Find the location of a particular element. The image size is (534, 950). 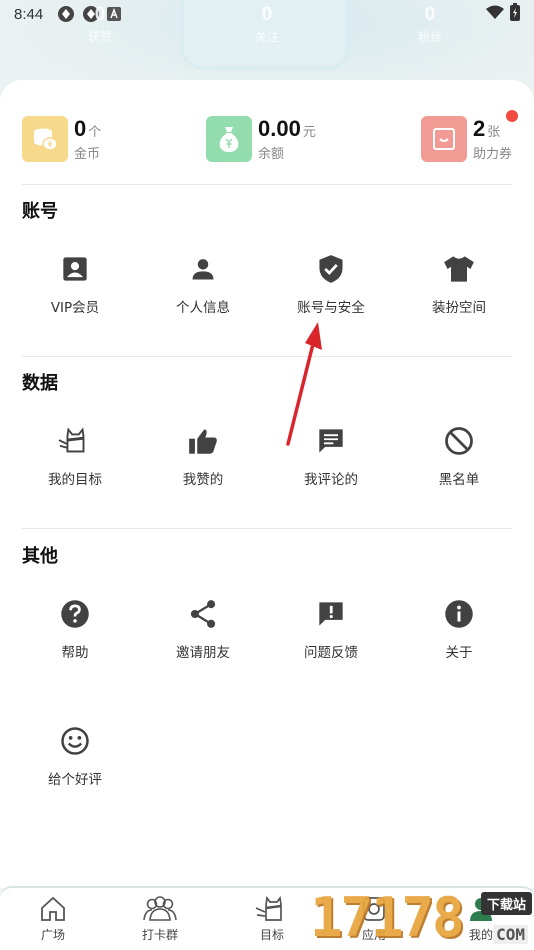

stat-likes: 0 获赞 is located at coordinates (100, 24).